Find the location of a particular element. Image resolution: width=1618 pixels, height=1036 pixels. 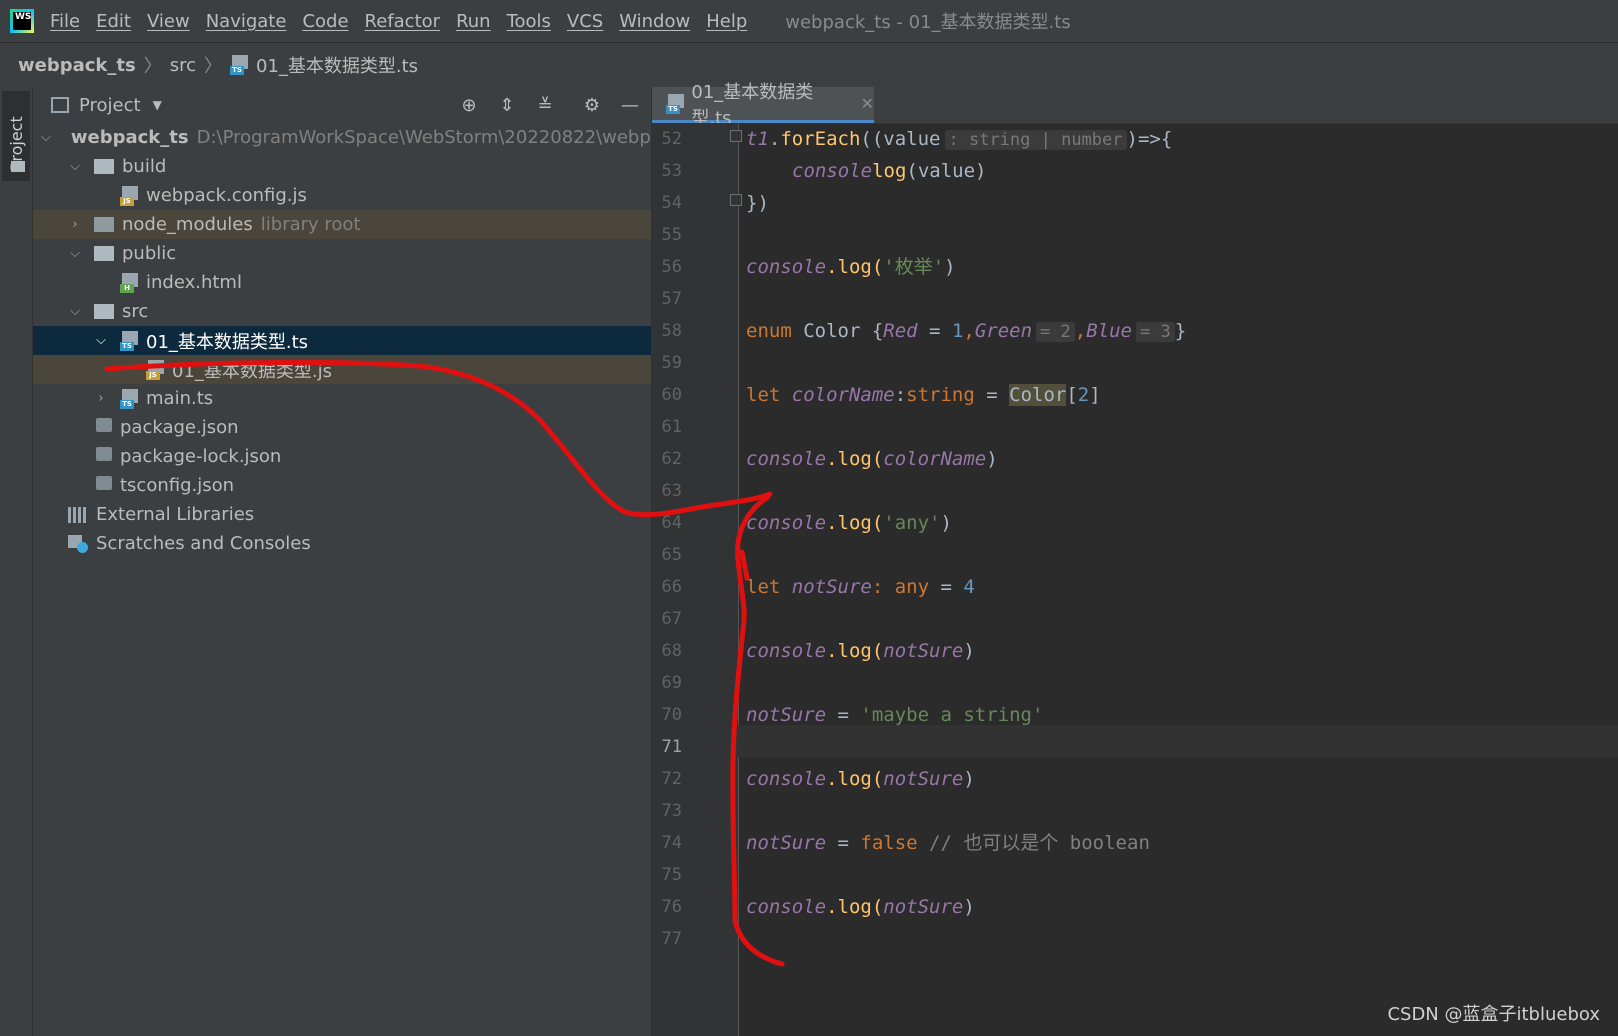

code-line-68: console.log(notSure) is located at coordinates (860, 651).